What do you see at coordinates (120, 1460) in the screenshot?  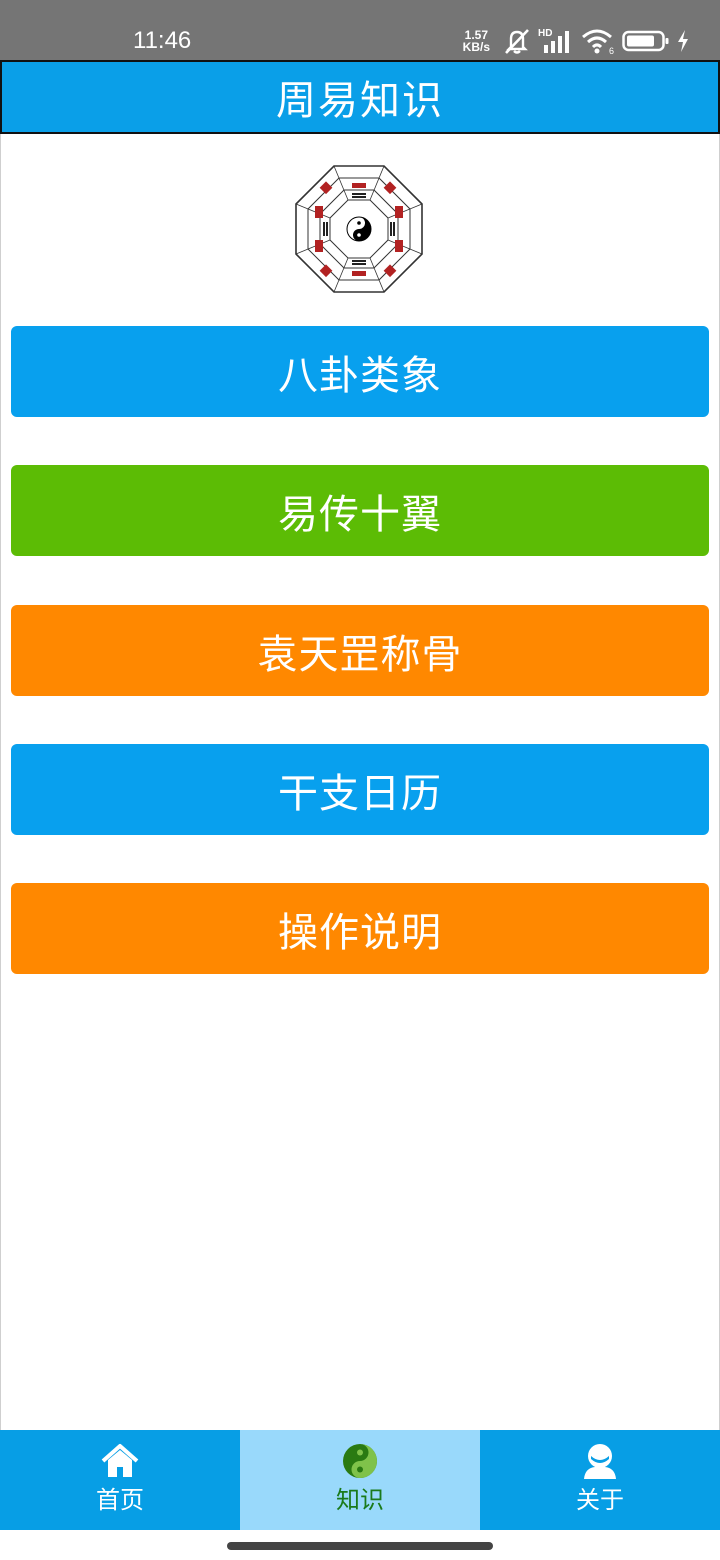 I see `home-icon` at bounding box center [120, 1460].